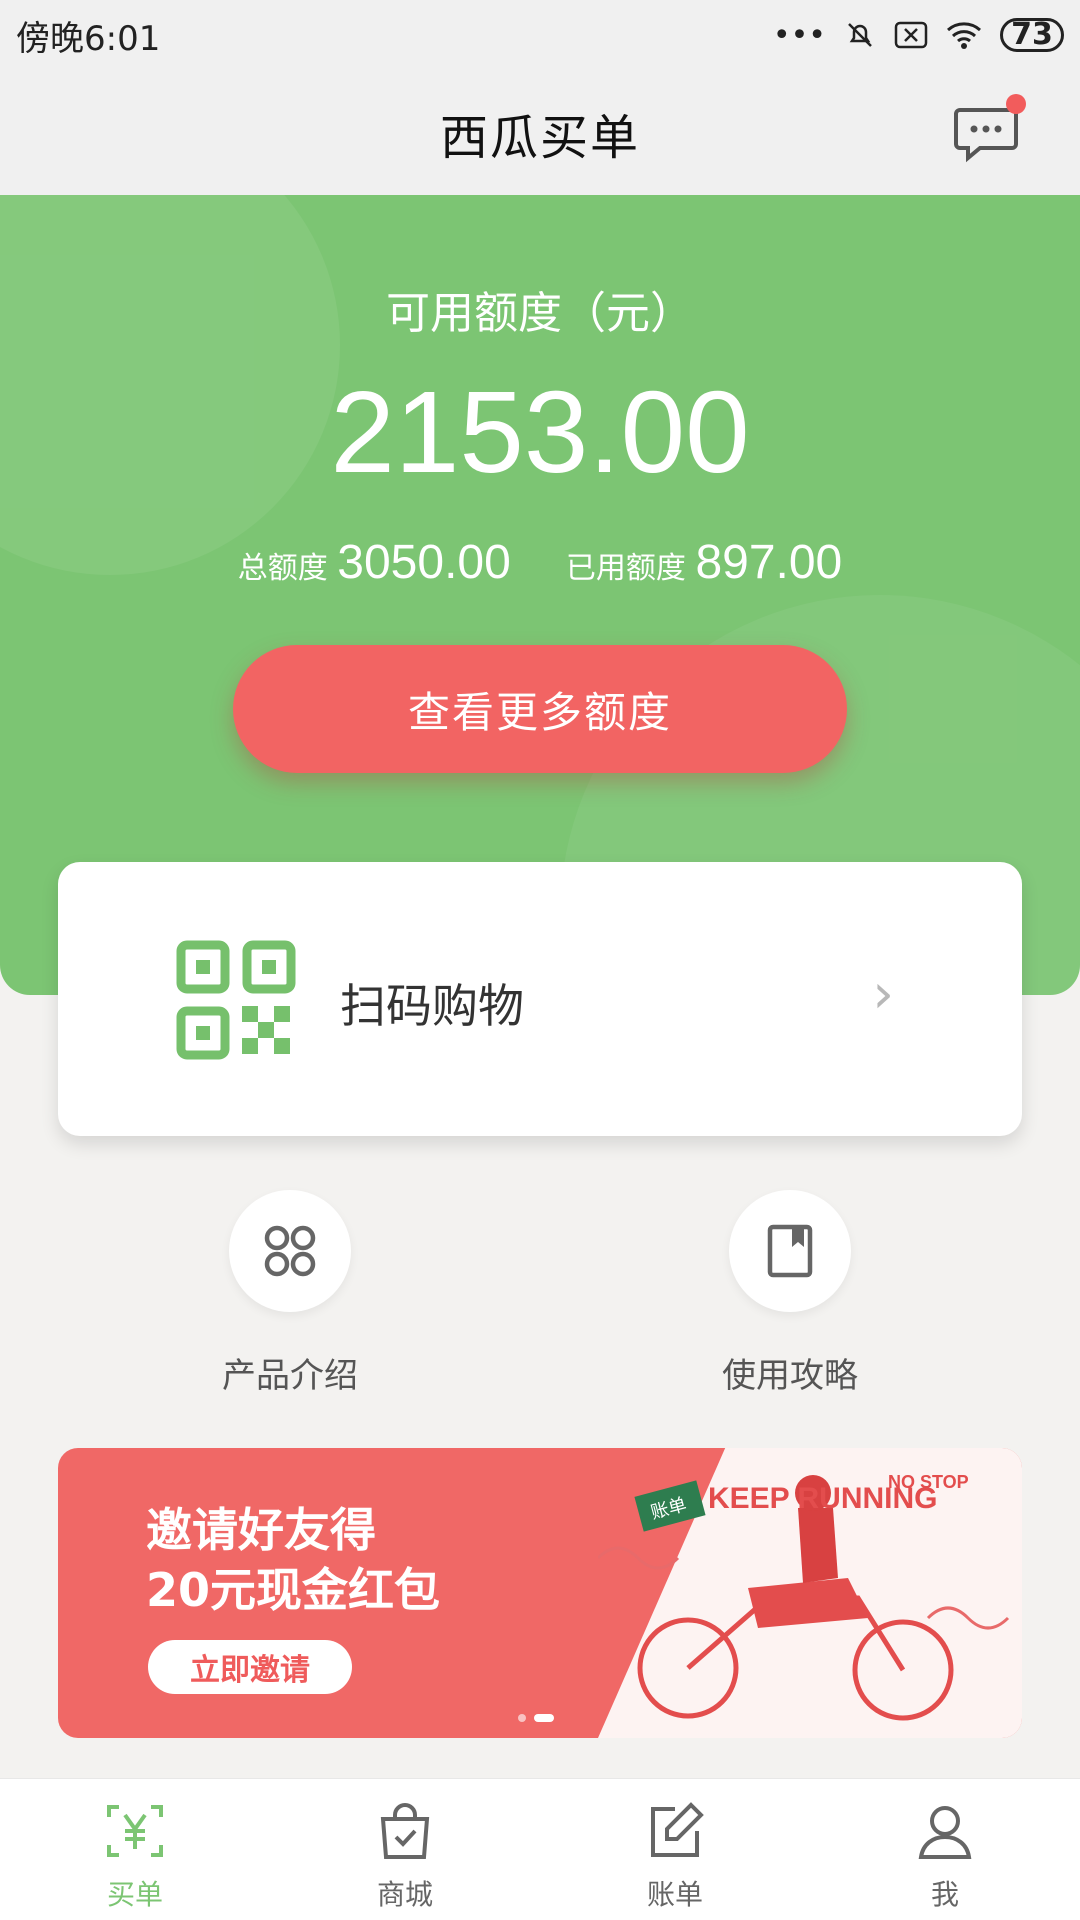 This screenshot has width=1080, height=1920. Describe the element at coordinates (988, 132) in the screenshot. I see `message-button` at that location.